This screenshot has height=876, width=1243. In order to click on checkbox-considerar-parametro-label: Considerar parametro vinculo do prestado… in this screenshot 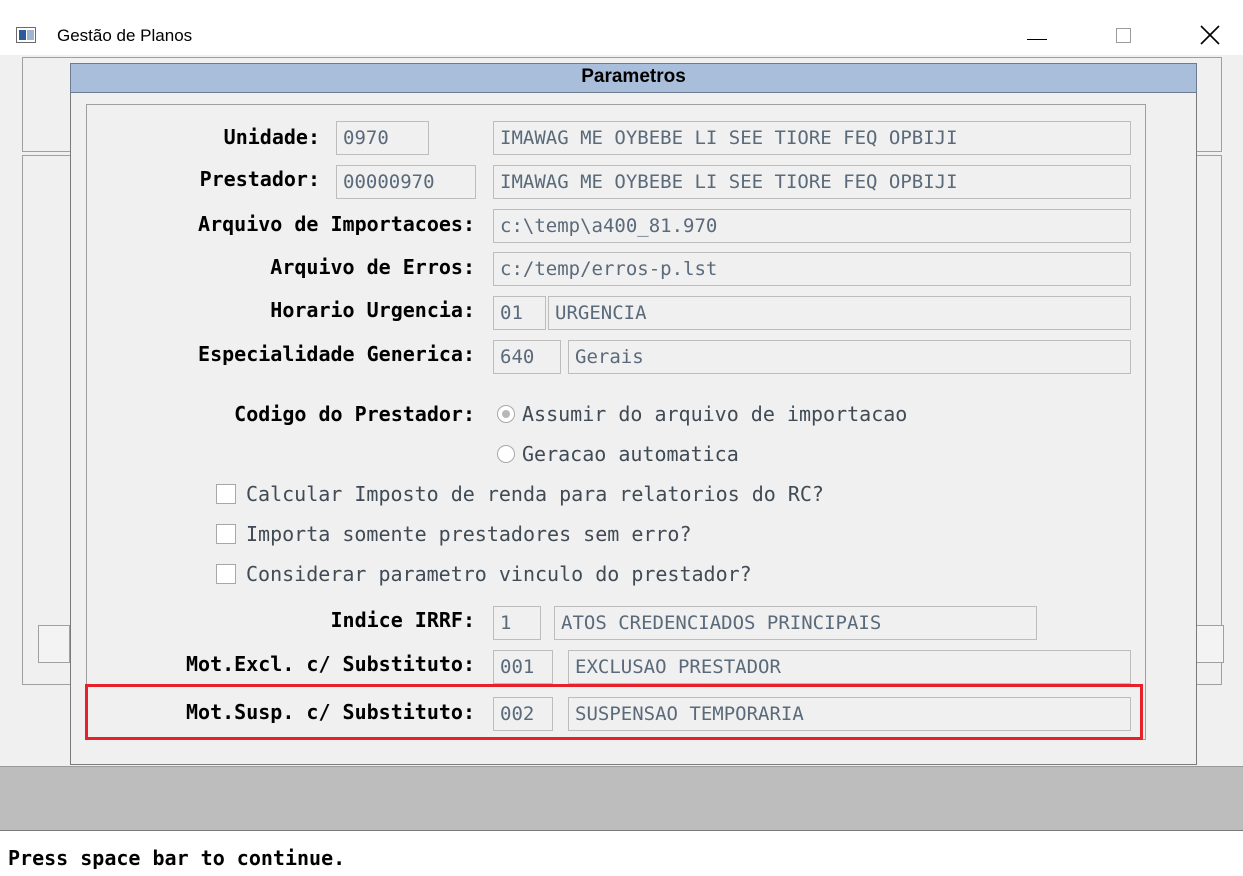, I will do `click(499, 574)`.